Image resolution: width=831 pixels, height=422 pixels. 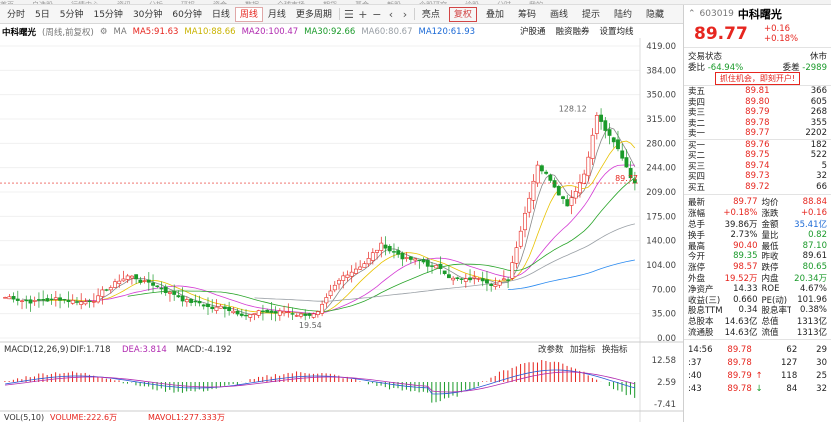 What do you see at coordinates (792, 388) in the screenshot?
I see `tick-volume: 84` at bounding box center [792, 388].